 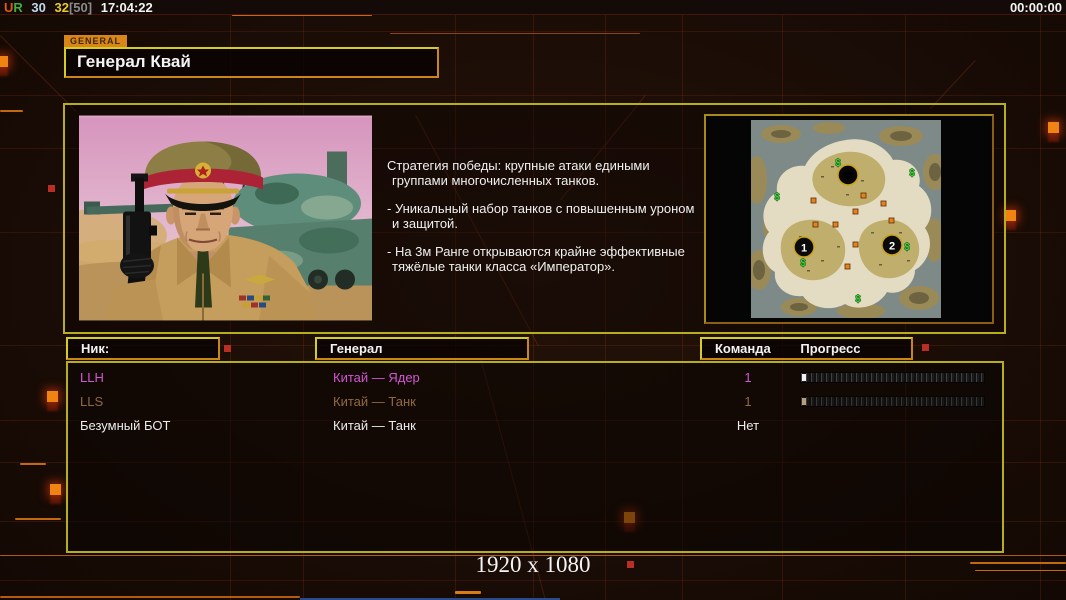 What do you see at coordinates (251, 62) in the screenshot?
I see `general-title-box: Генерал Квай` at bounding box center [251, 62].